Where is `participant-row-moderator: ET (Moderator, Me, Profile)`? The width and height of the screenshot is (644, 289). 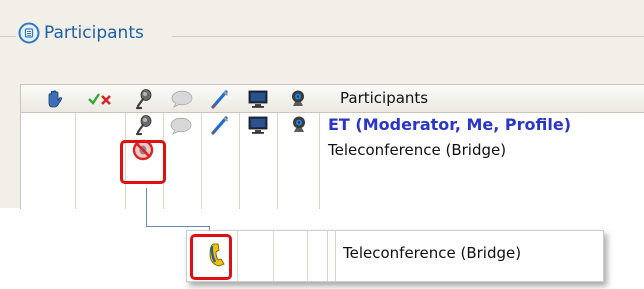 participant-row-moderator: ET (Moderator, Me, Profile) is located at coordinates (332, 125).